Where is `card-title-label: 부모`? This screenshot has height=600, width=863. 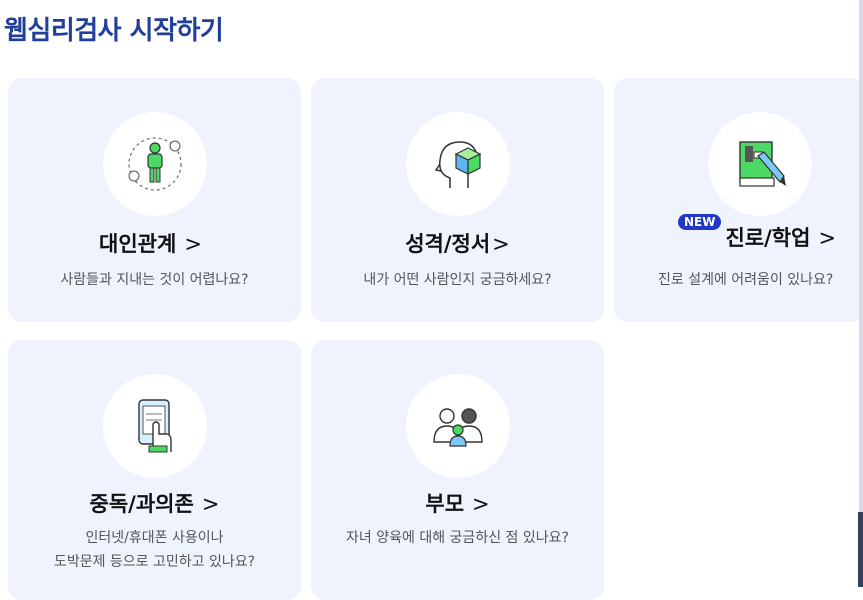
card-title-label: 부모 is located at coordinates (445, 504).